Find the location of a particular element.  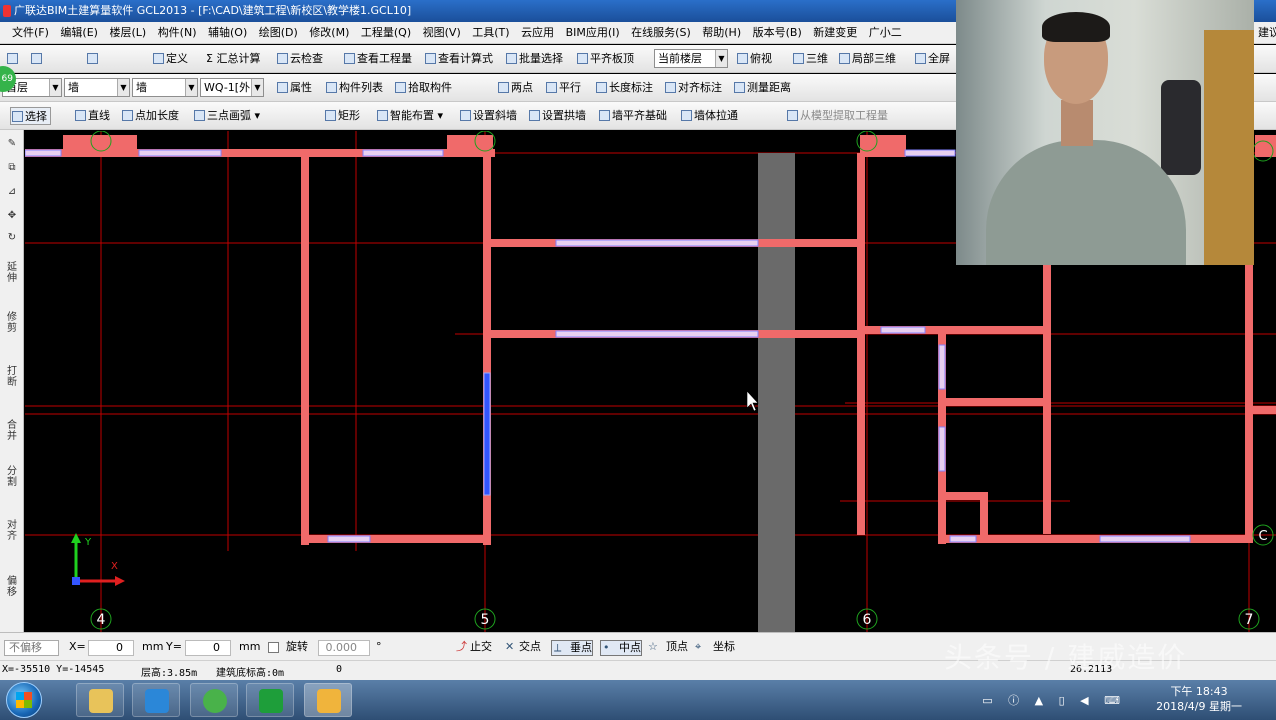

menu-view: 视图(V) is located at coordinates (442, 32).